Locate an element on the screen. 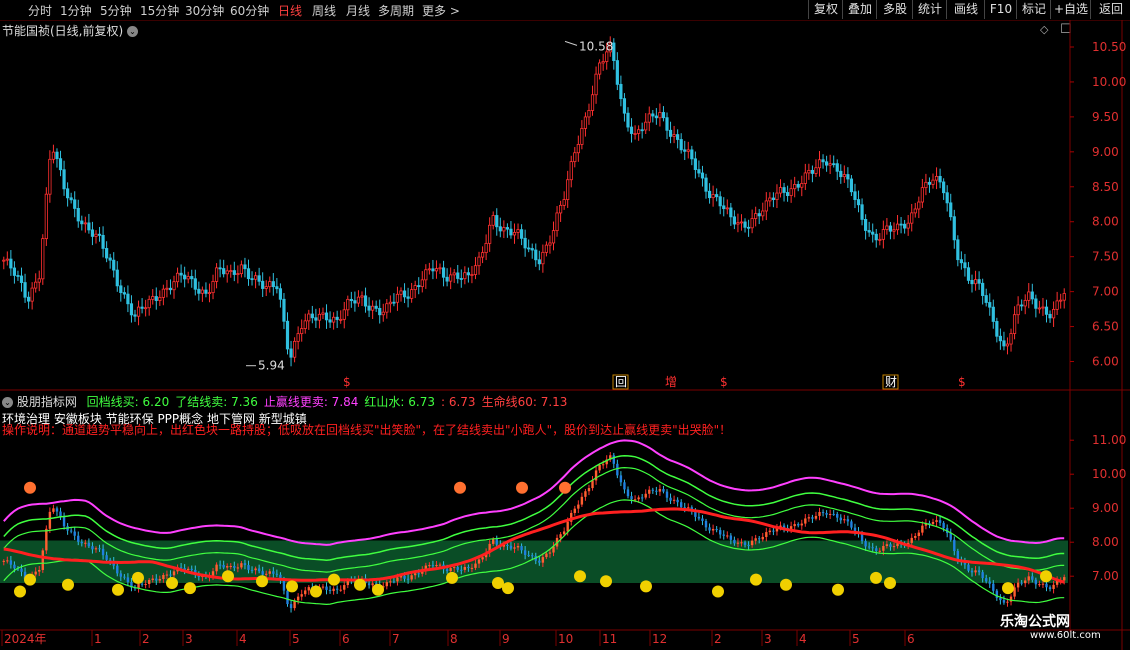 Image resolution: width=1130 pixels, height=650 pixels. high-marker: 10.58 is located at coordinates (596, 46).